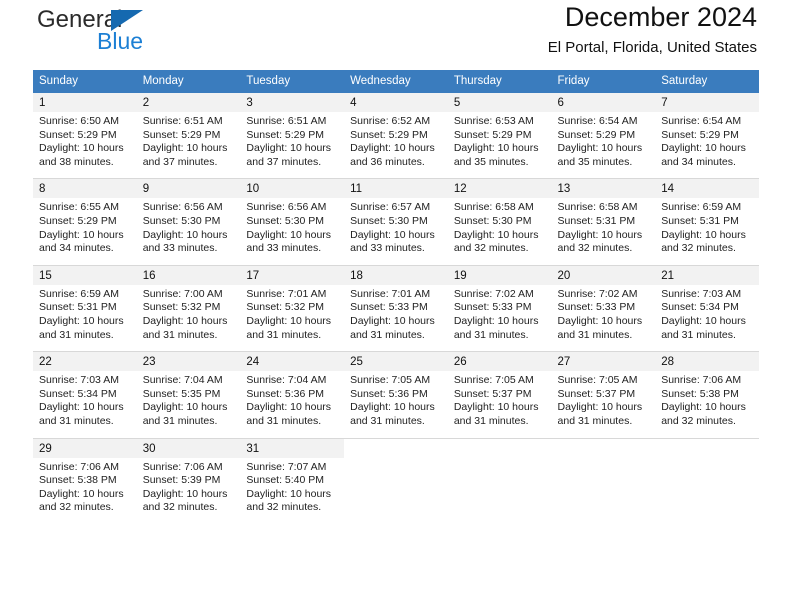 This screenshot has height=612, width=792. Describe the element at coordinates (292, 361) in the screenshot. I see `day-number: 24` at that location.